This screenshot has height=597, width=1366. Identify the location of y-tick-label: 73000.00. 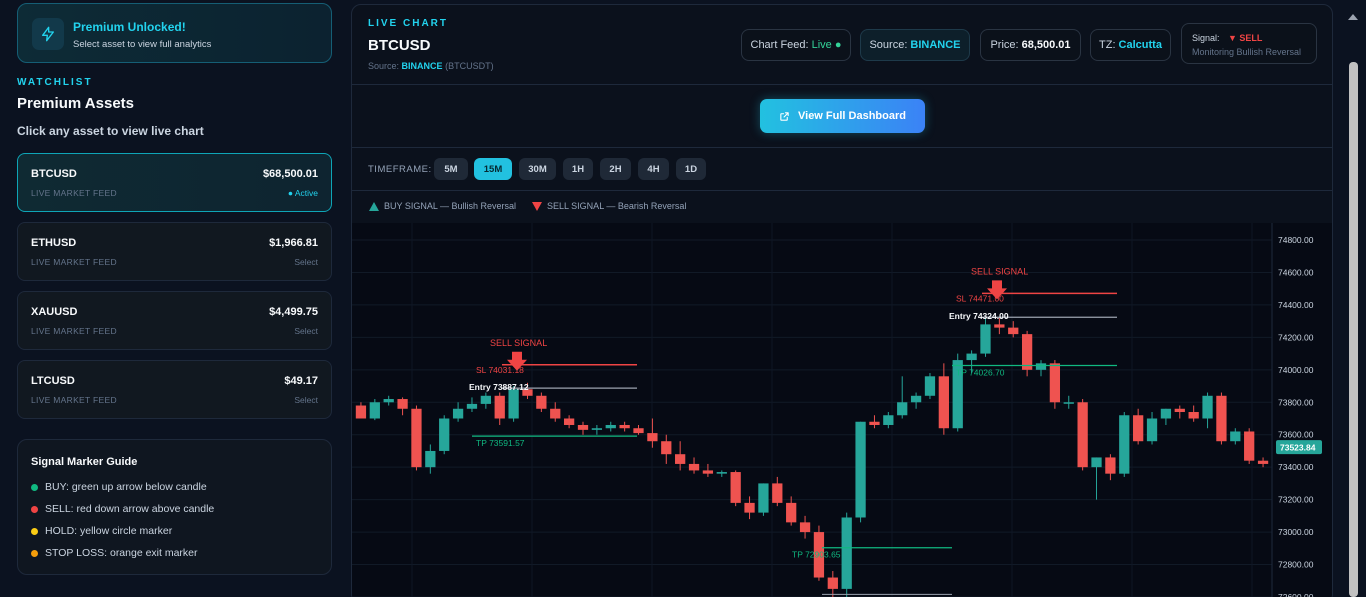
(1296, 532).